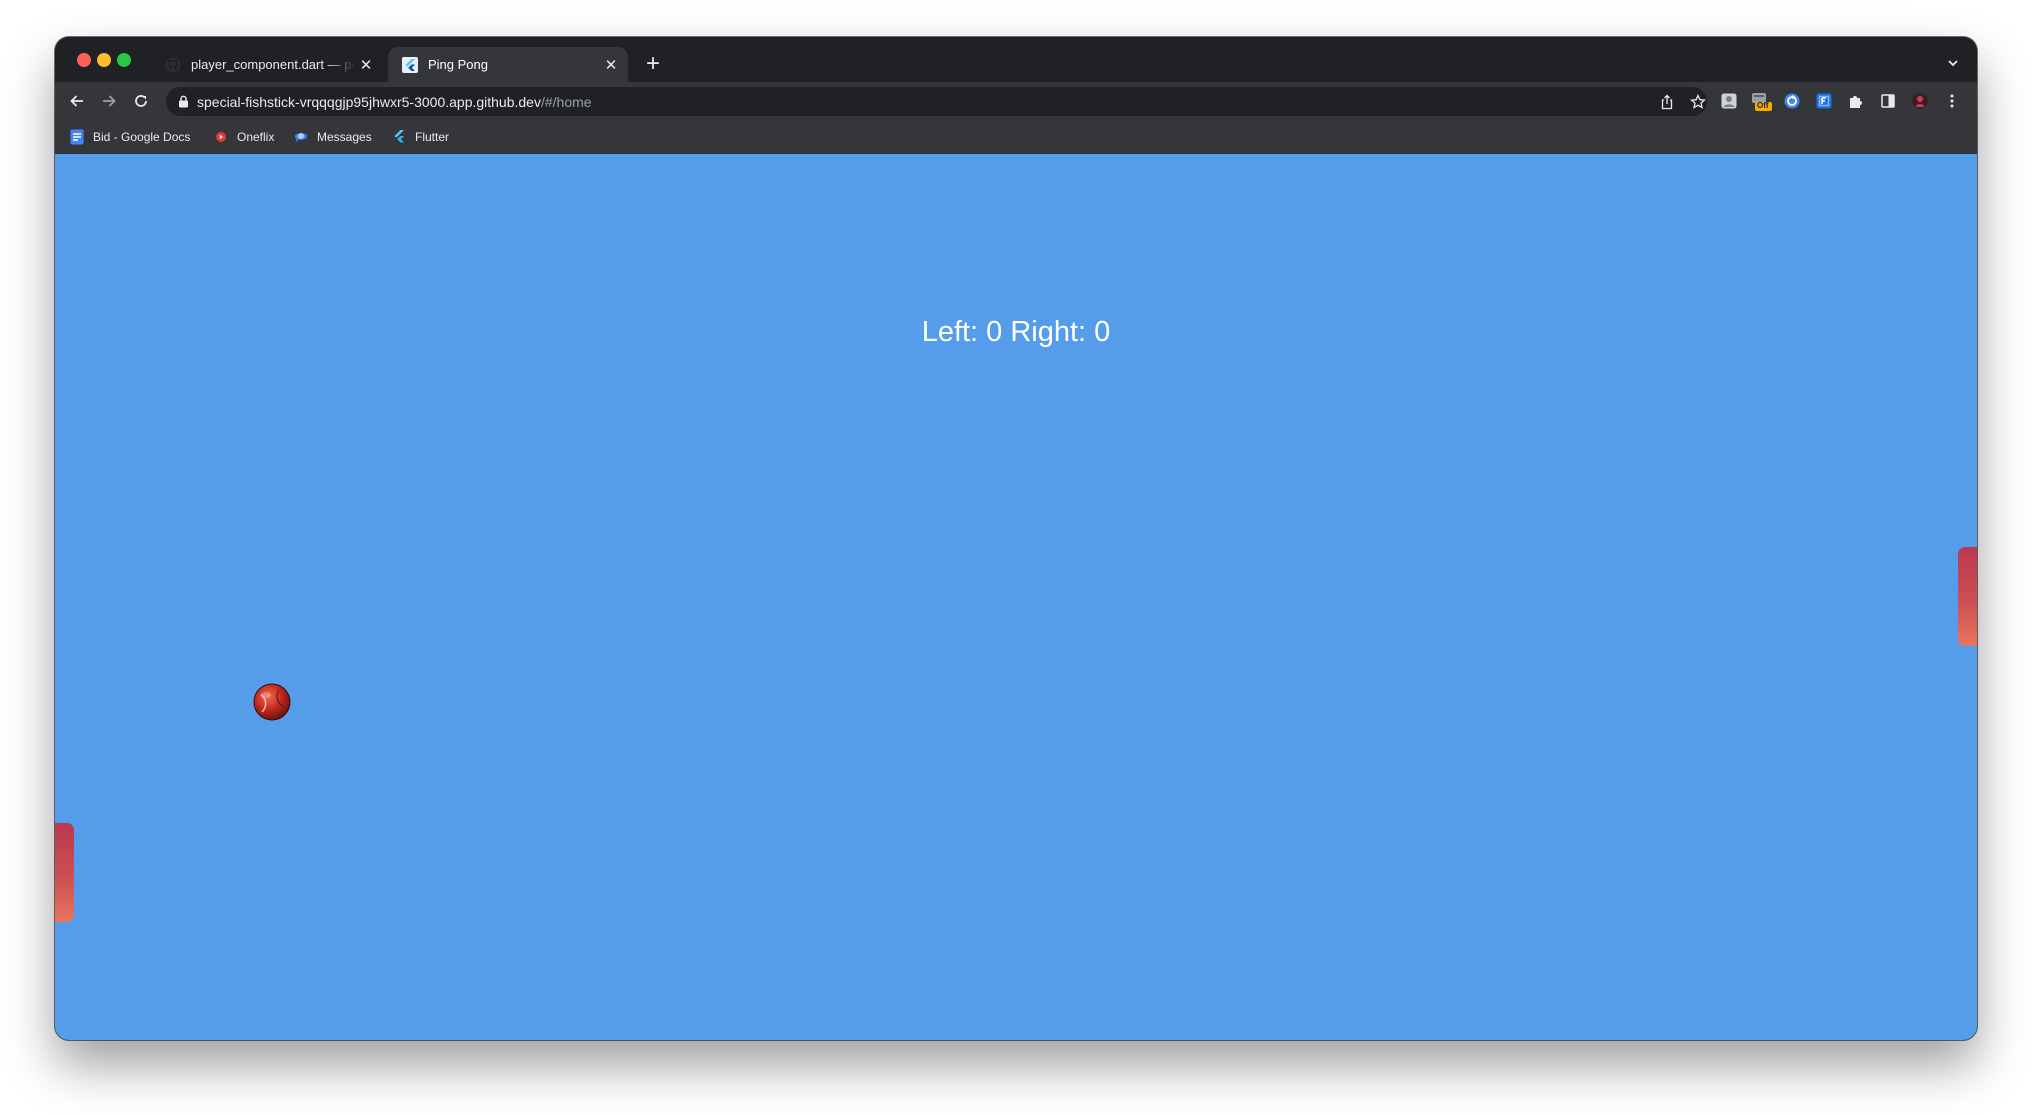  I want to click on bookmark-oneflix: Oneflix, so click(243, 137).